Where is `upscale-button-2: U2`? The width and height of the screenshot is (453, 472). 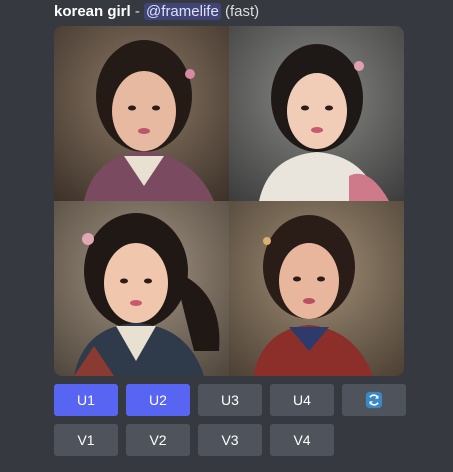
upscale-button-2: U2 is located at coordinates (158, 400).